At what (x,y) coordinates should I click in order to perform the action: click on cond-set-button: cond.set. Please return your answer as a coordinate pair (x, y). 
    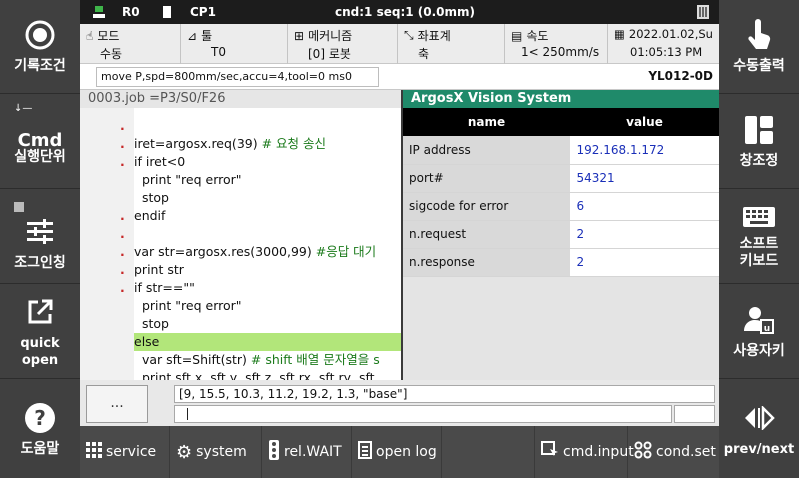
    Looking at the image, I should click on (673, 452).